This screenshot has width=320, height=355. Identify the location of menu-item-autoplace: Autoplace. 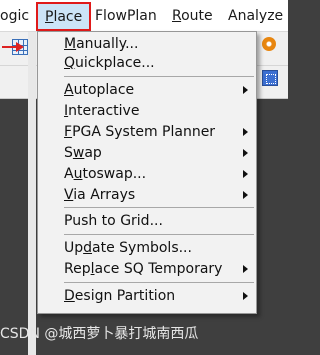
(156, 90).